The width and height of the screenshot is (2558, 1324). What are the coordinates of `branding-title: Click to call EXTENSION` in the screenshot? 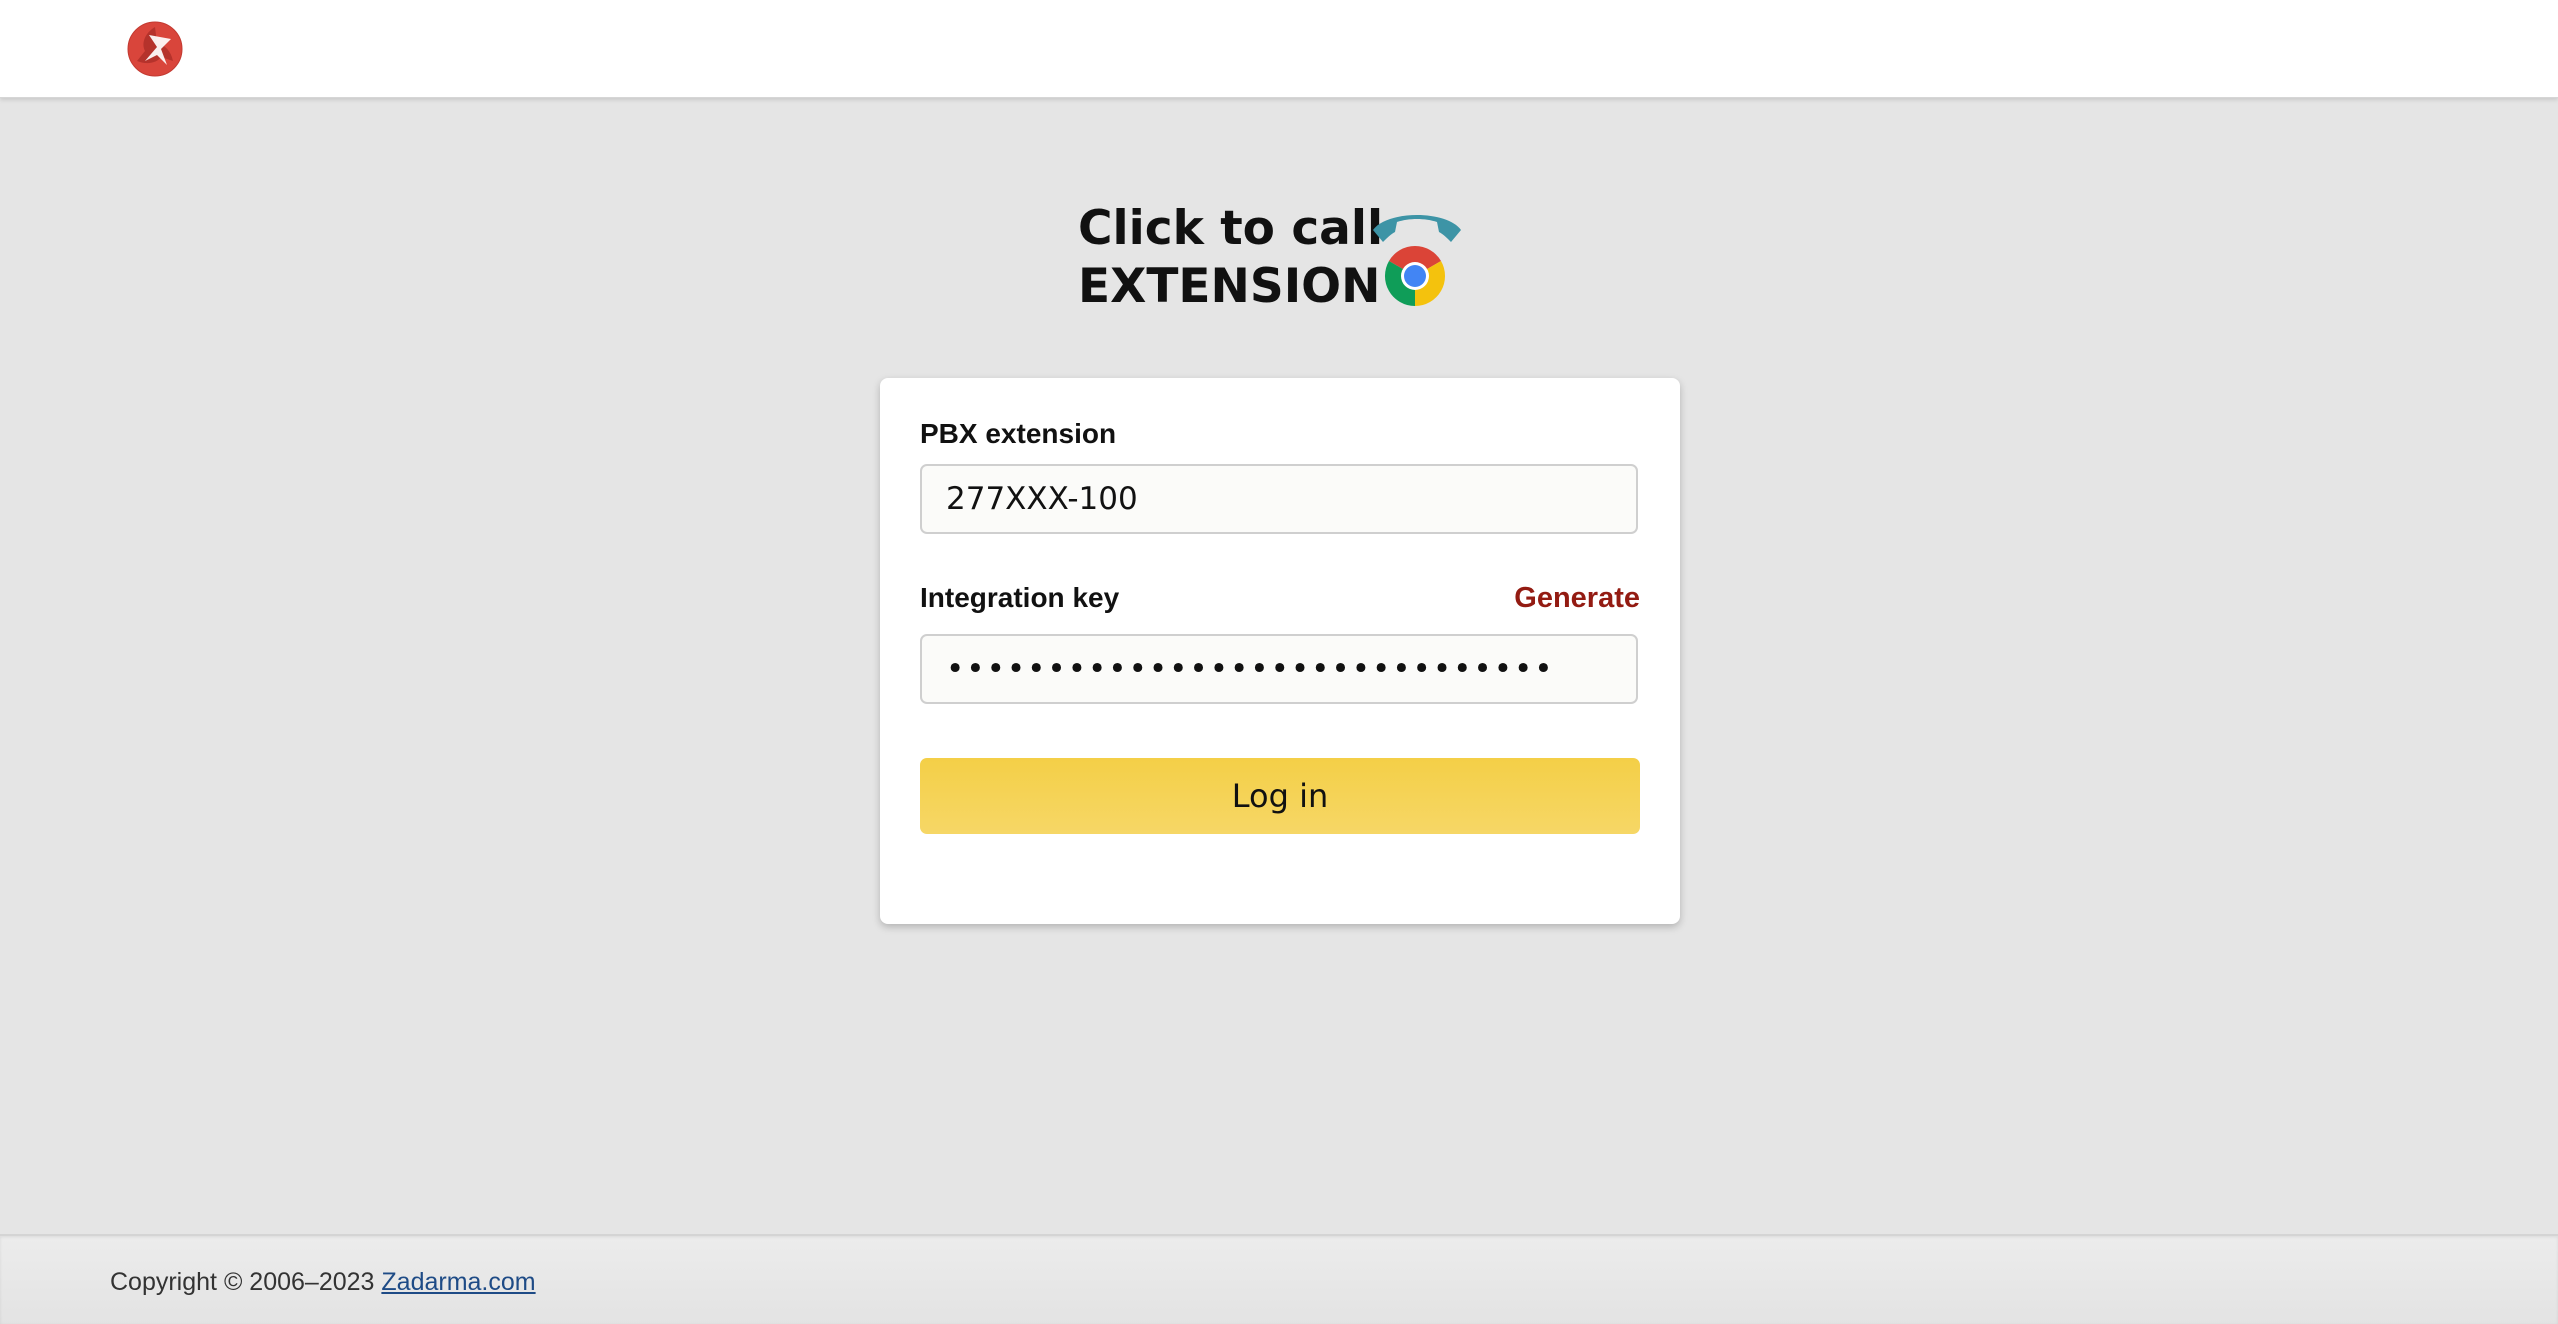 It's located at (1230, 258).